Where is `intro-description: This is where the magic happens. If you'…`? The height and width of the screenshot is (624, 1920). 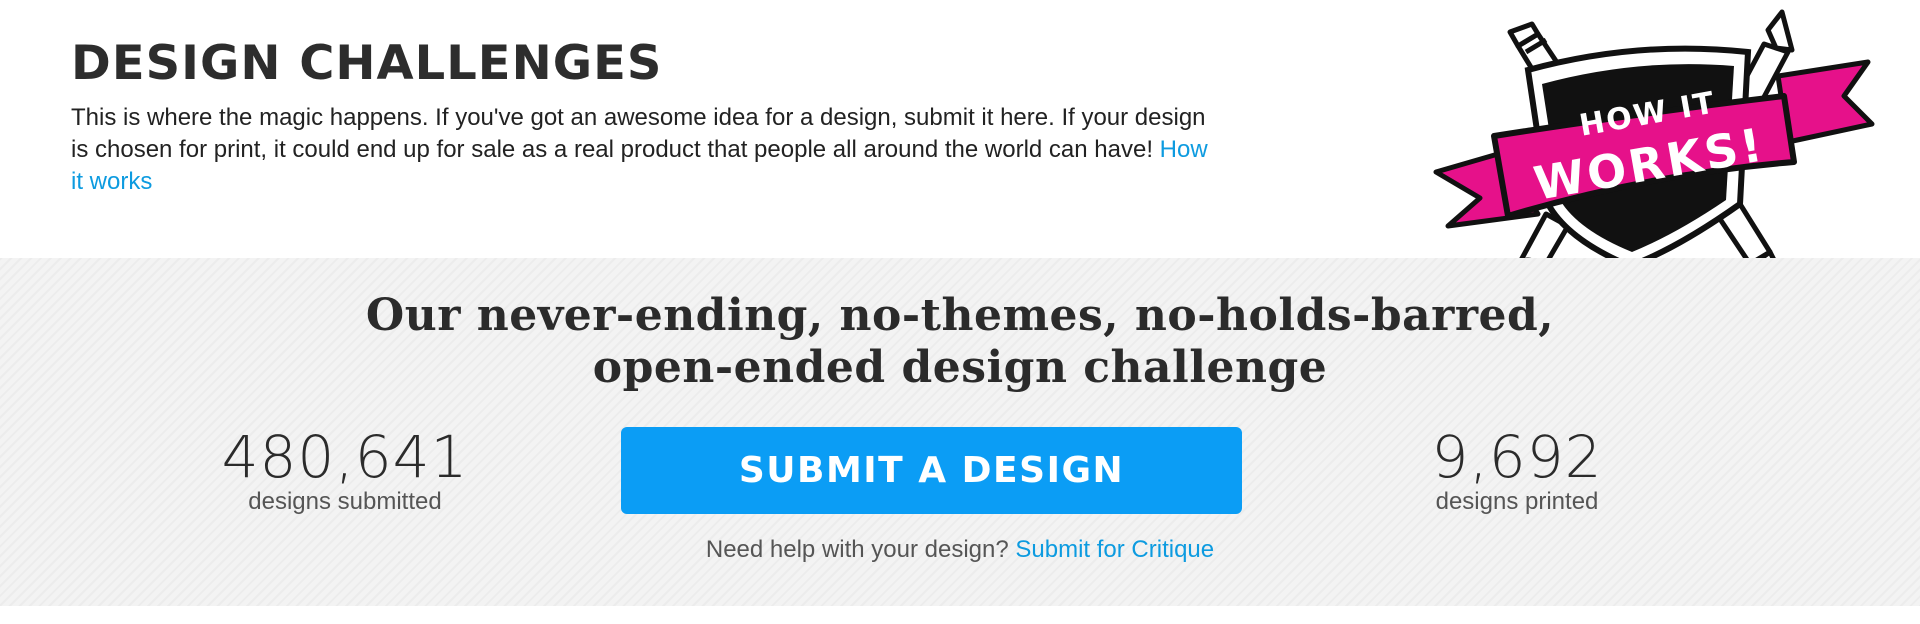
intro-description: This is where the magic happens. If you'… is located at coordinates (646, 150).